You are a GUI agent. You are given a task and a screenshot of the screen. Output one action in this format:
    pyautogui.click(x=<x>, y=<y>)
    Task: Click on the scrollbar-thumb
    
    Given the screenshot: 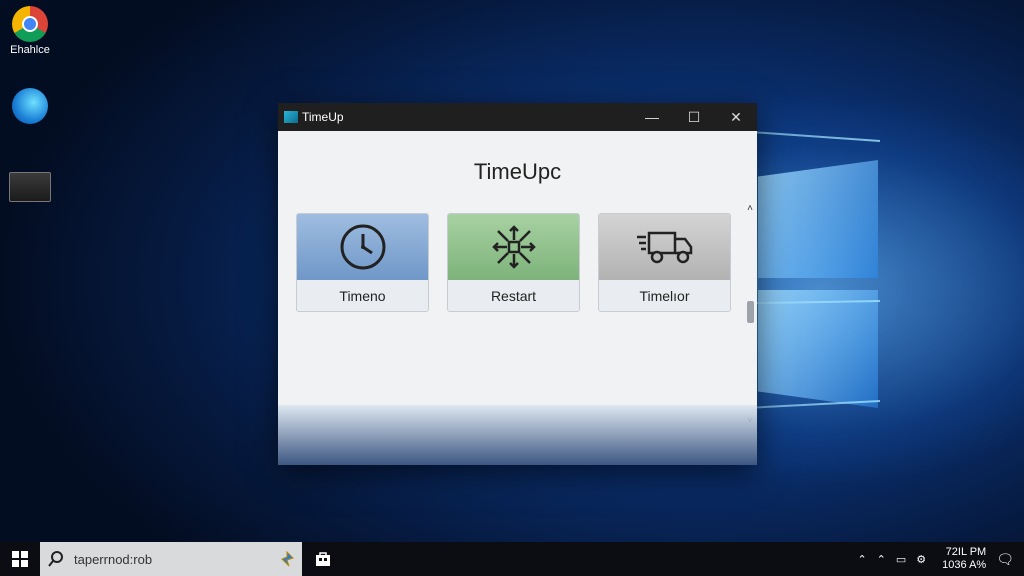 What is the action you would take?
    pyautogui.click(x=750, y=312)
    